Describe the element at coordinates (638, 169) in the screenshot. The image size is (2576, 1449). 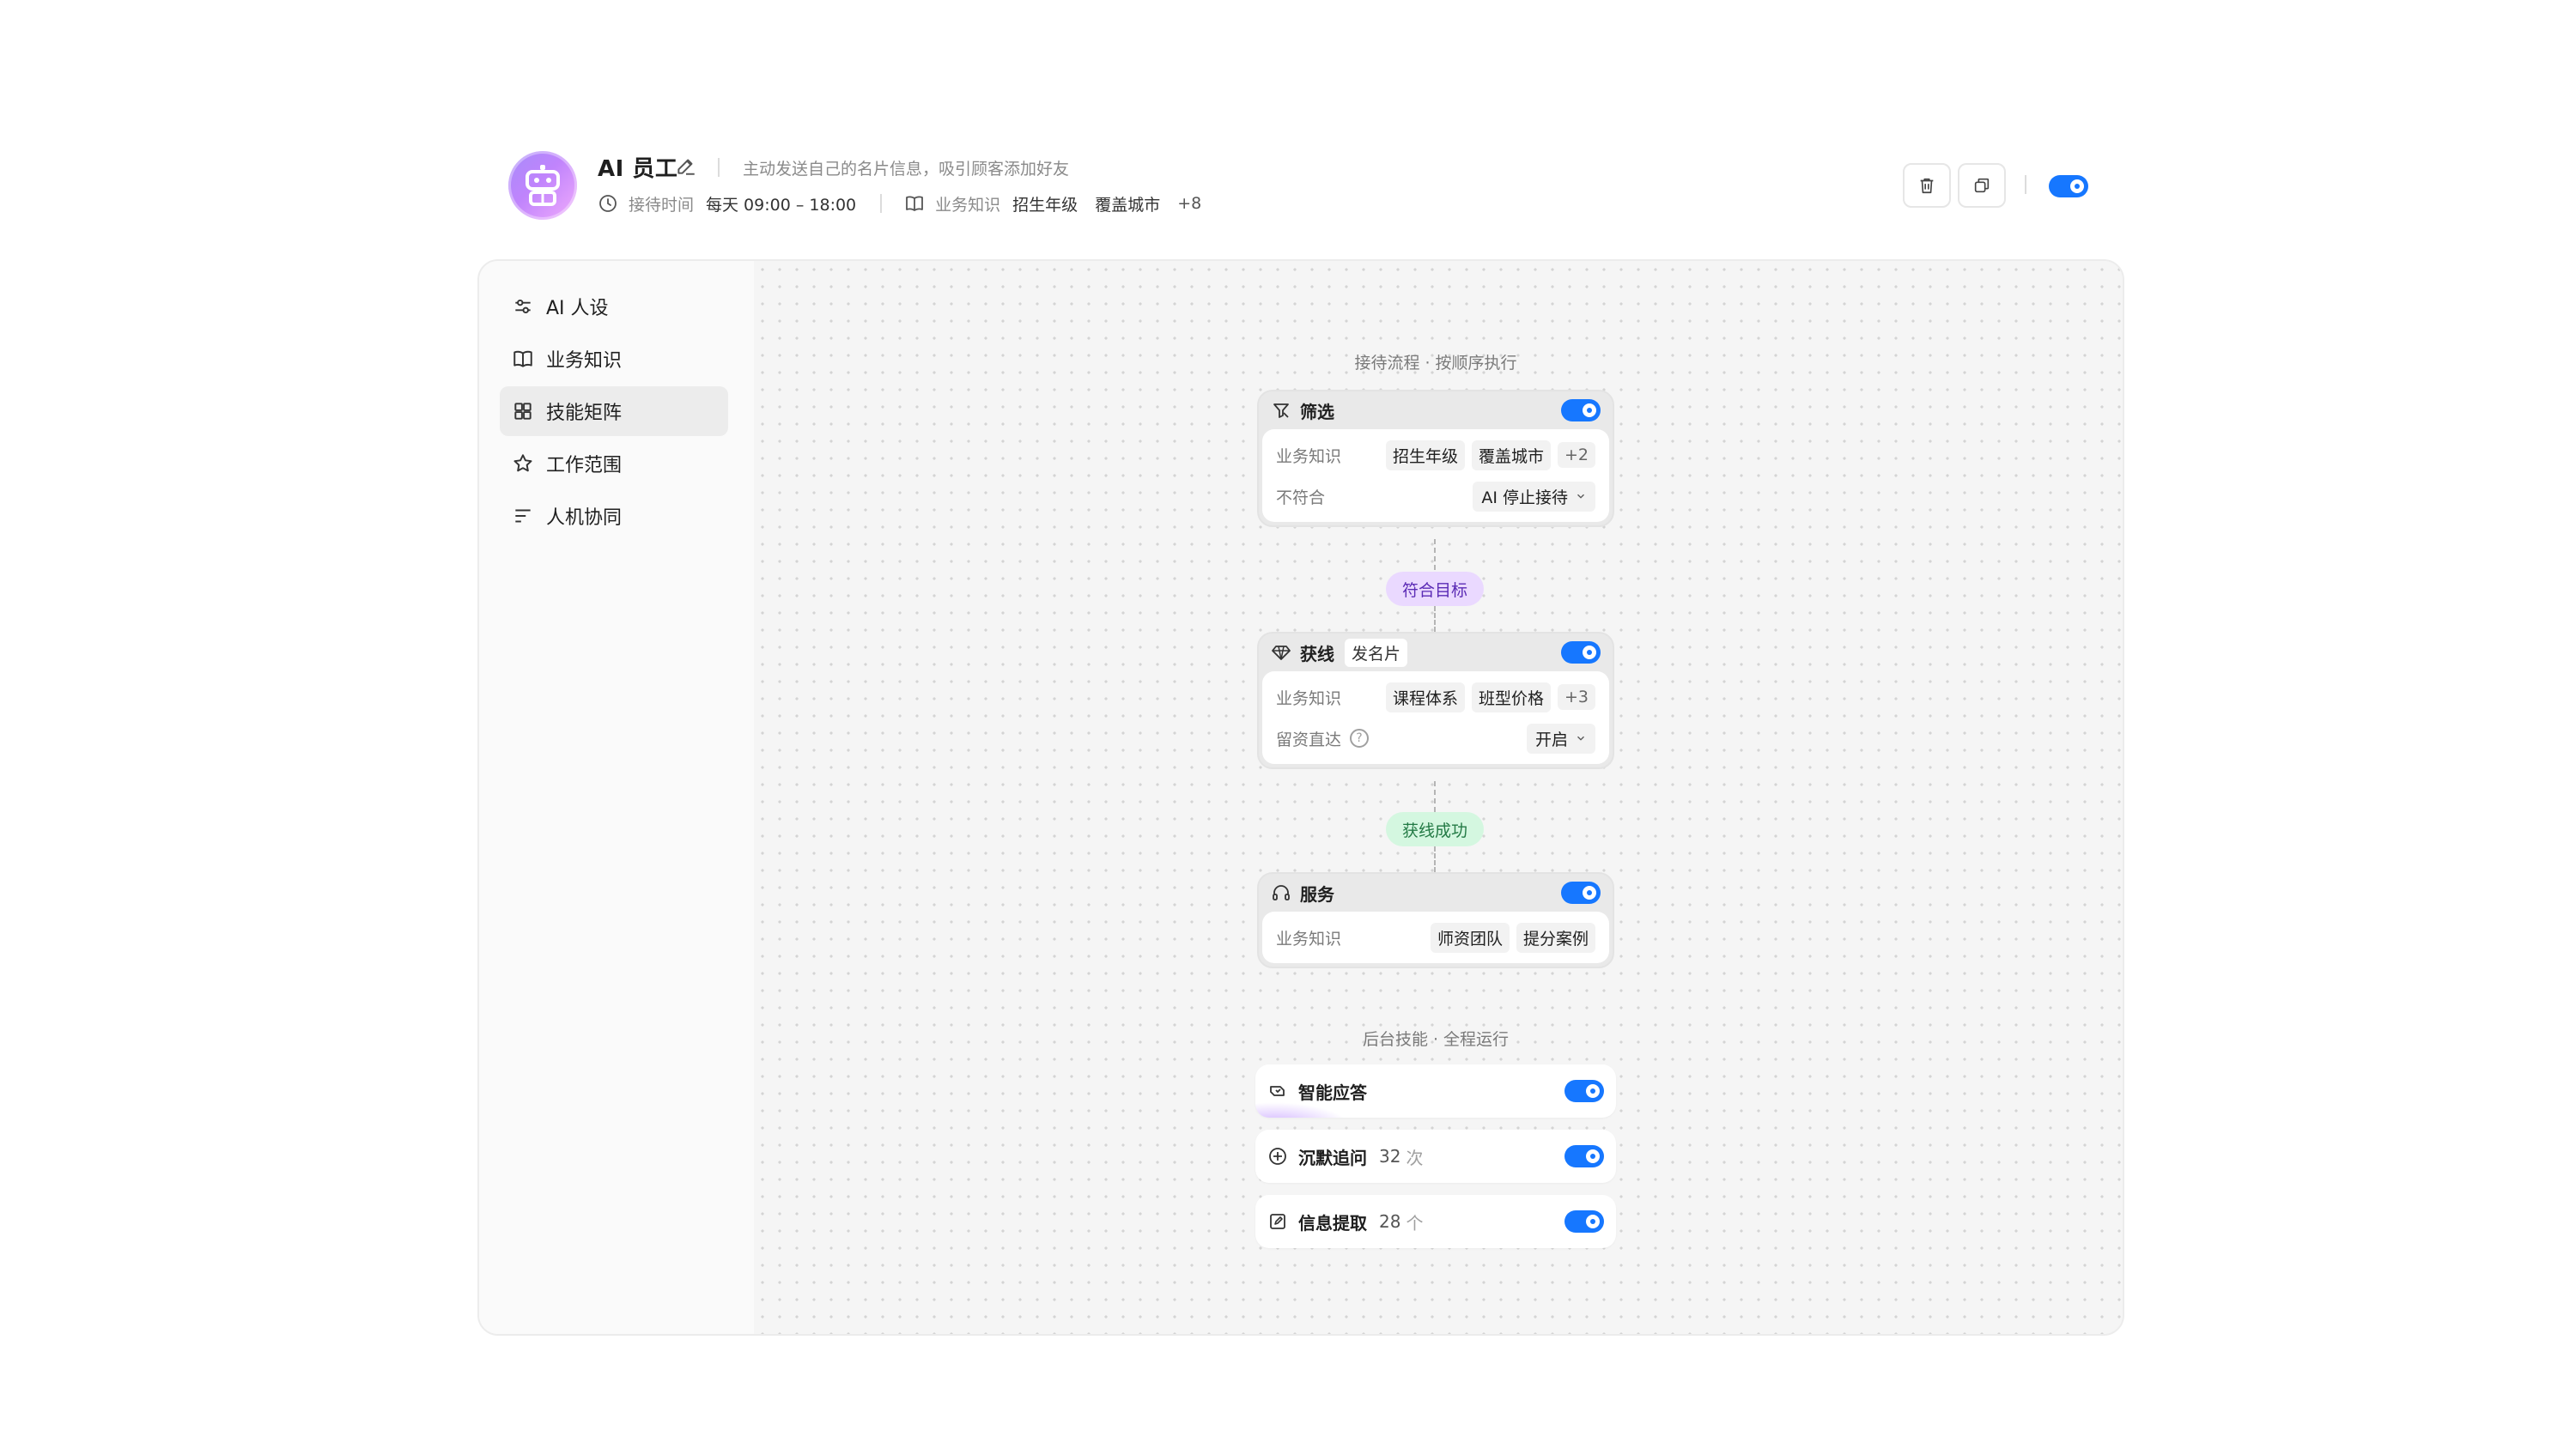
I see `agent-name: AI 员工` at that location.